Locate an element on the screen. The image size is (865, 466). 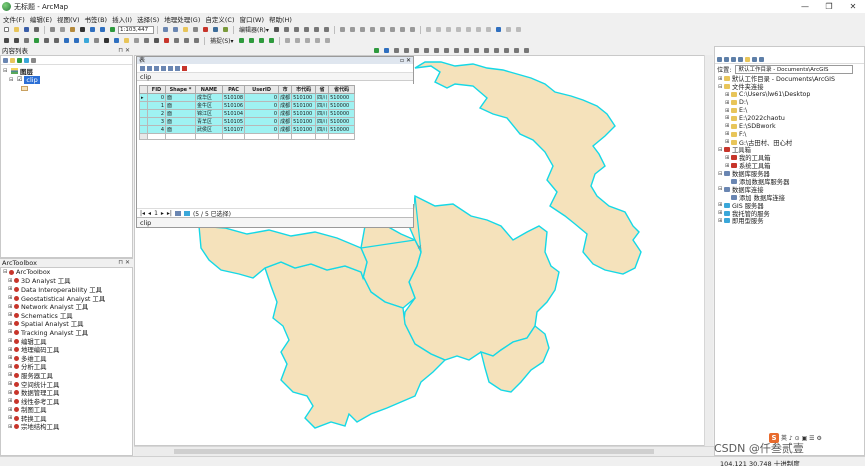
minimize-button: — is located at coordinates (805, 6).